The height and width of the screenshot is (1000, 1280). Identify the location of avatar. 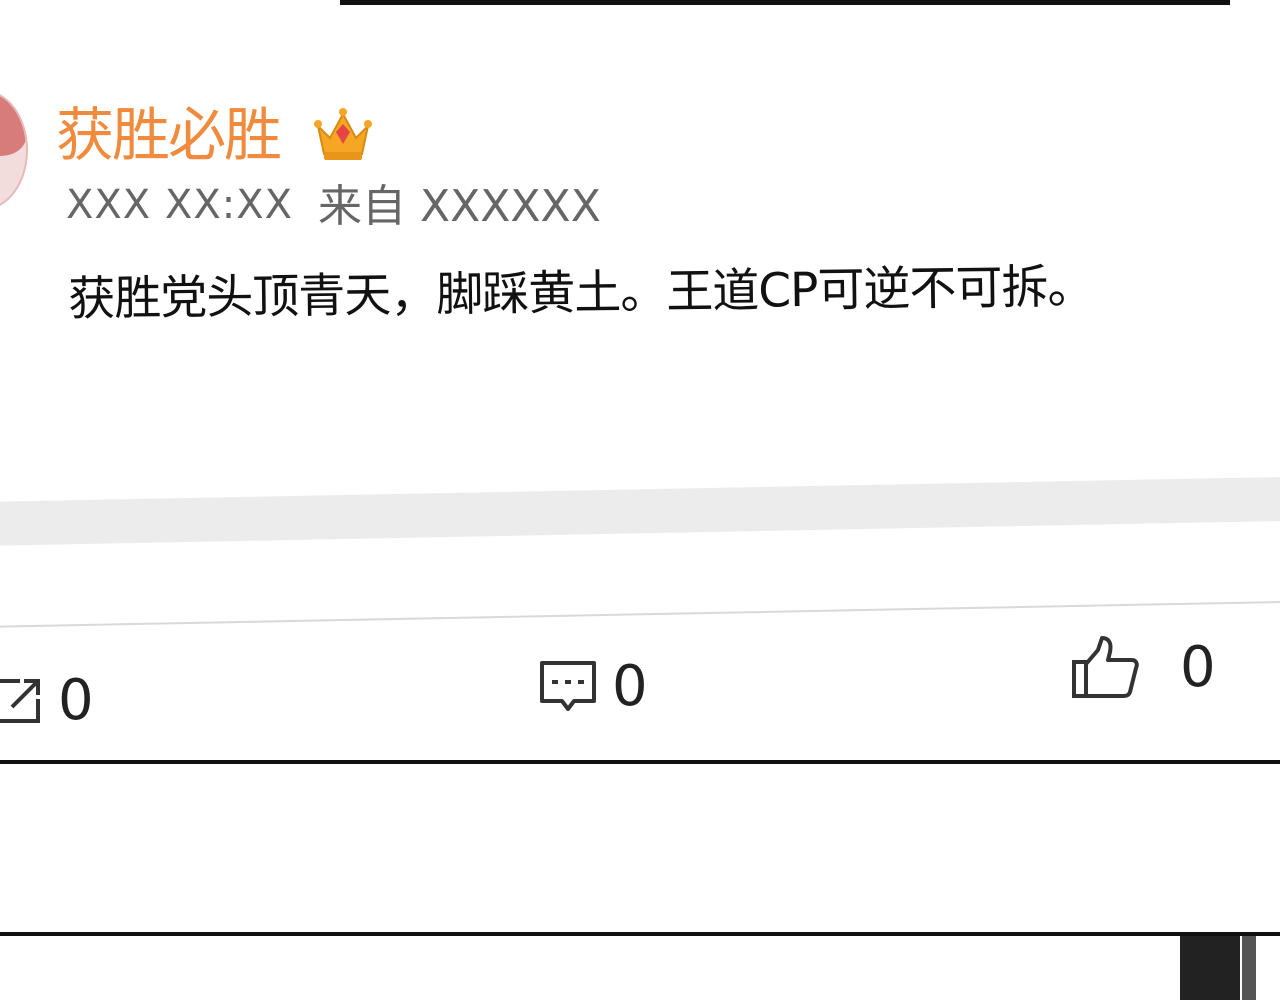
(14, 150).